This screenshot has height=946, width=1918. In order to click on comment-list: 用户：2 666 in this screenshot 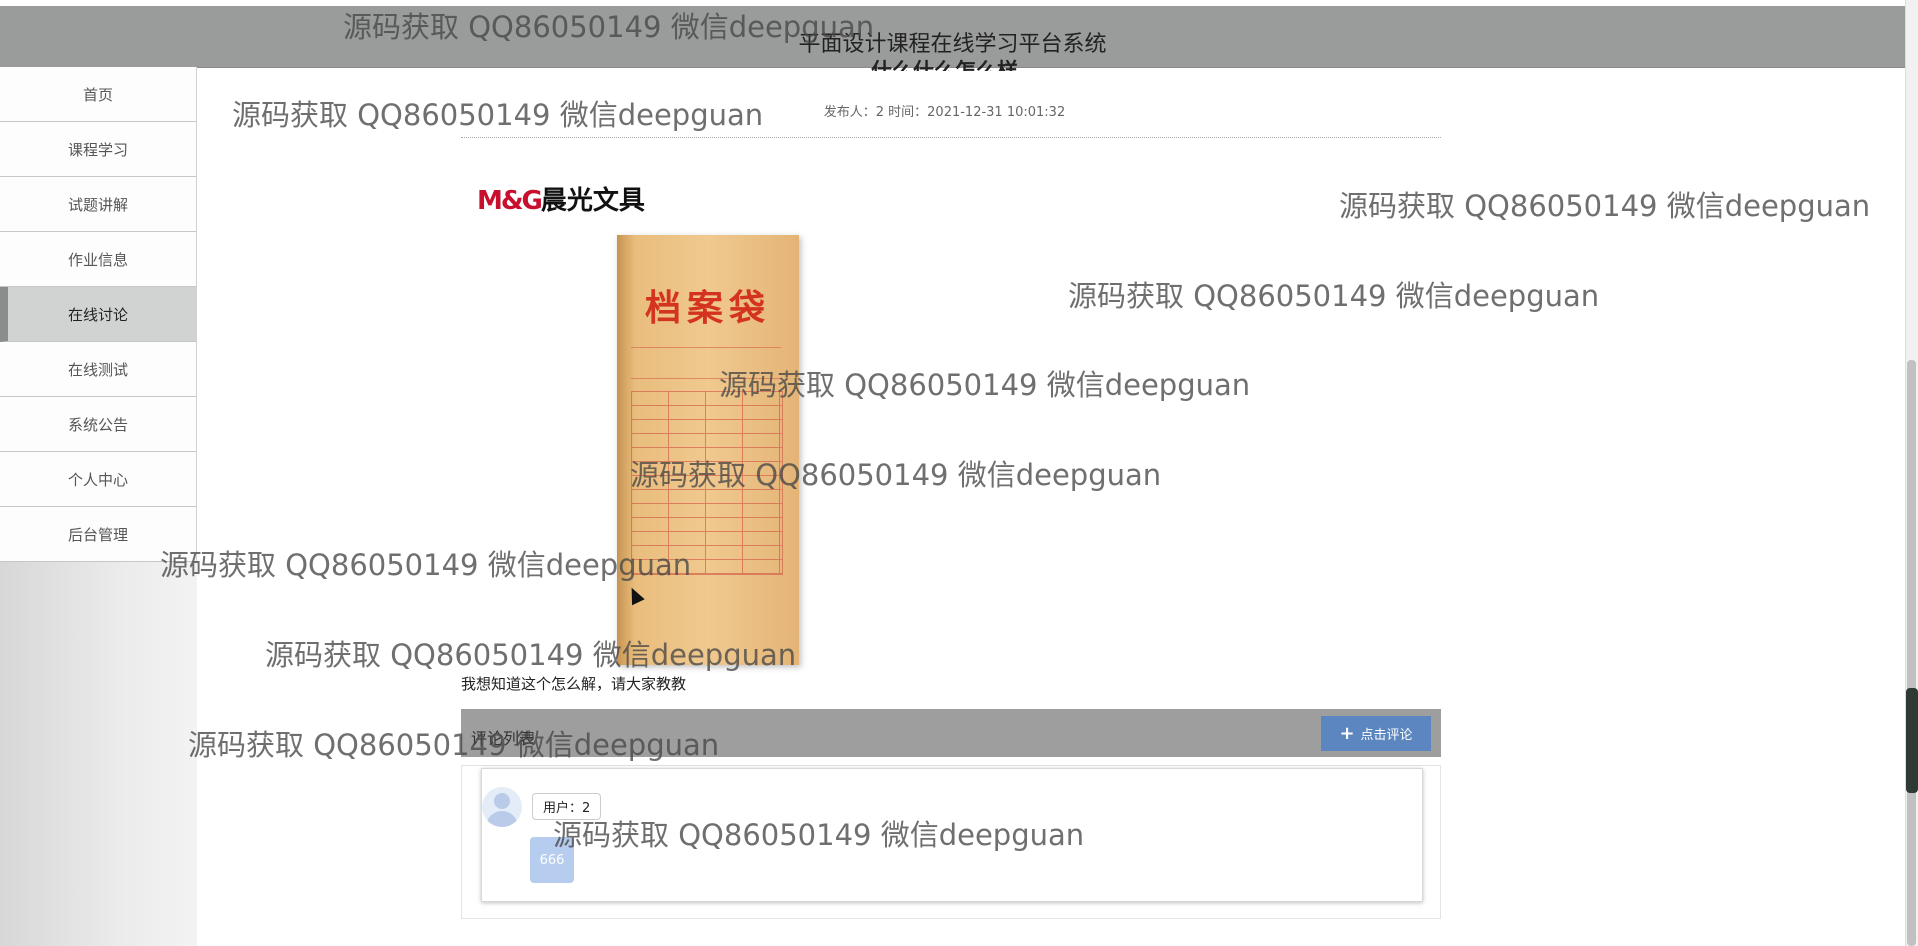, I will do `click(951, 842)`.